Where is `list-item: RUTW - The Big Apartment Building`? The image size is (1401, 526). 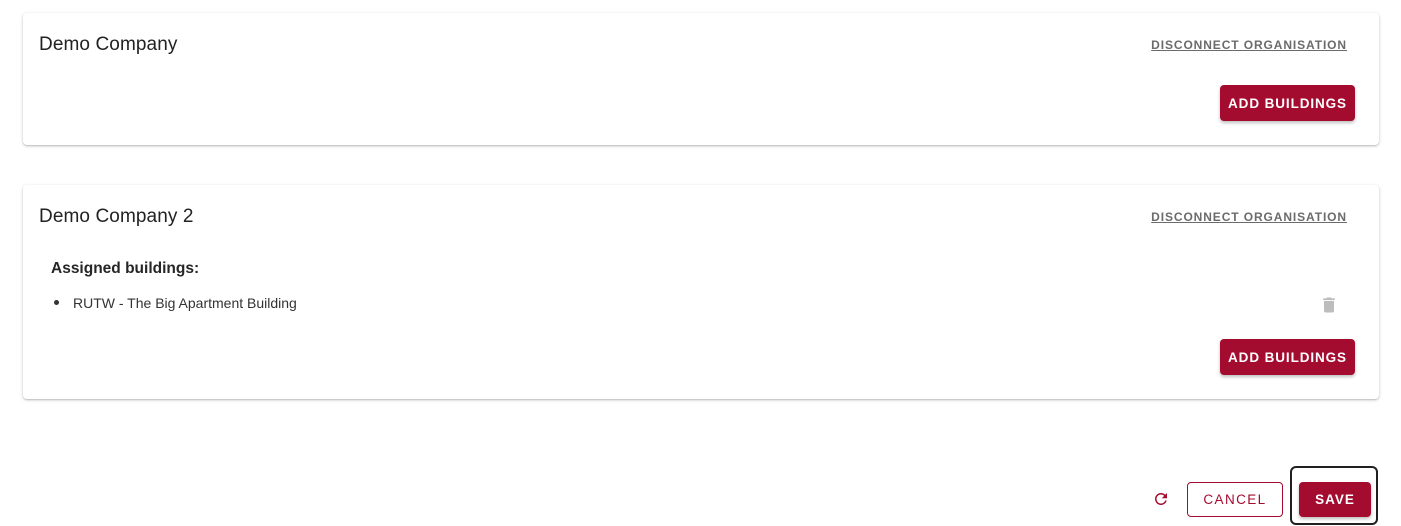 list-item: RUTW - The Big Apartment Building is located at coordinates (175, 303).